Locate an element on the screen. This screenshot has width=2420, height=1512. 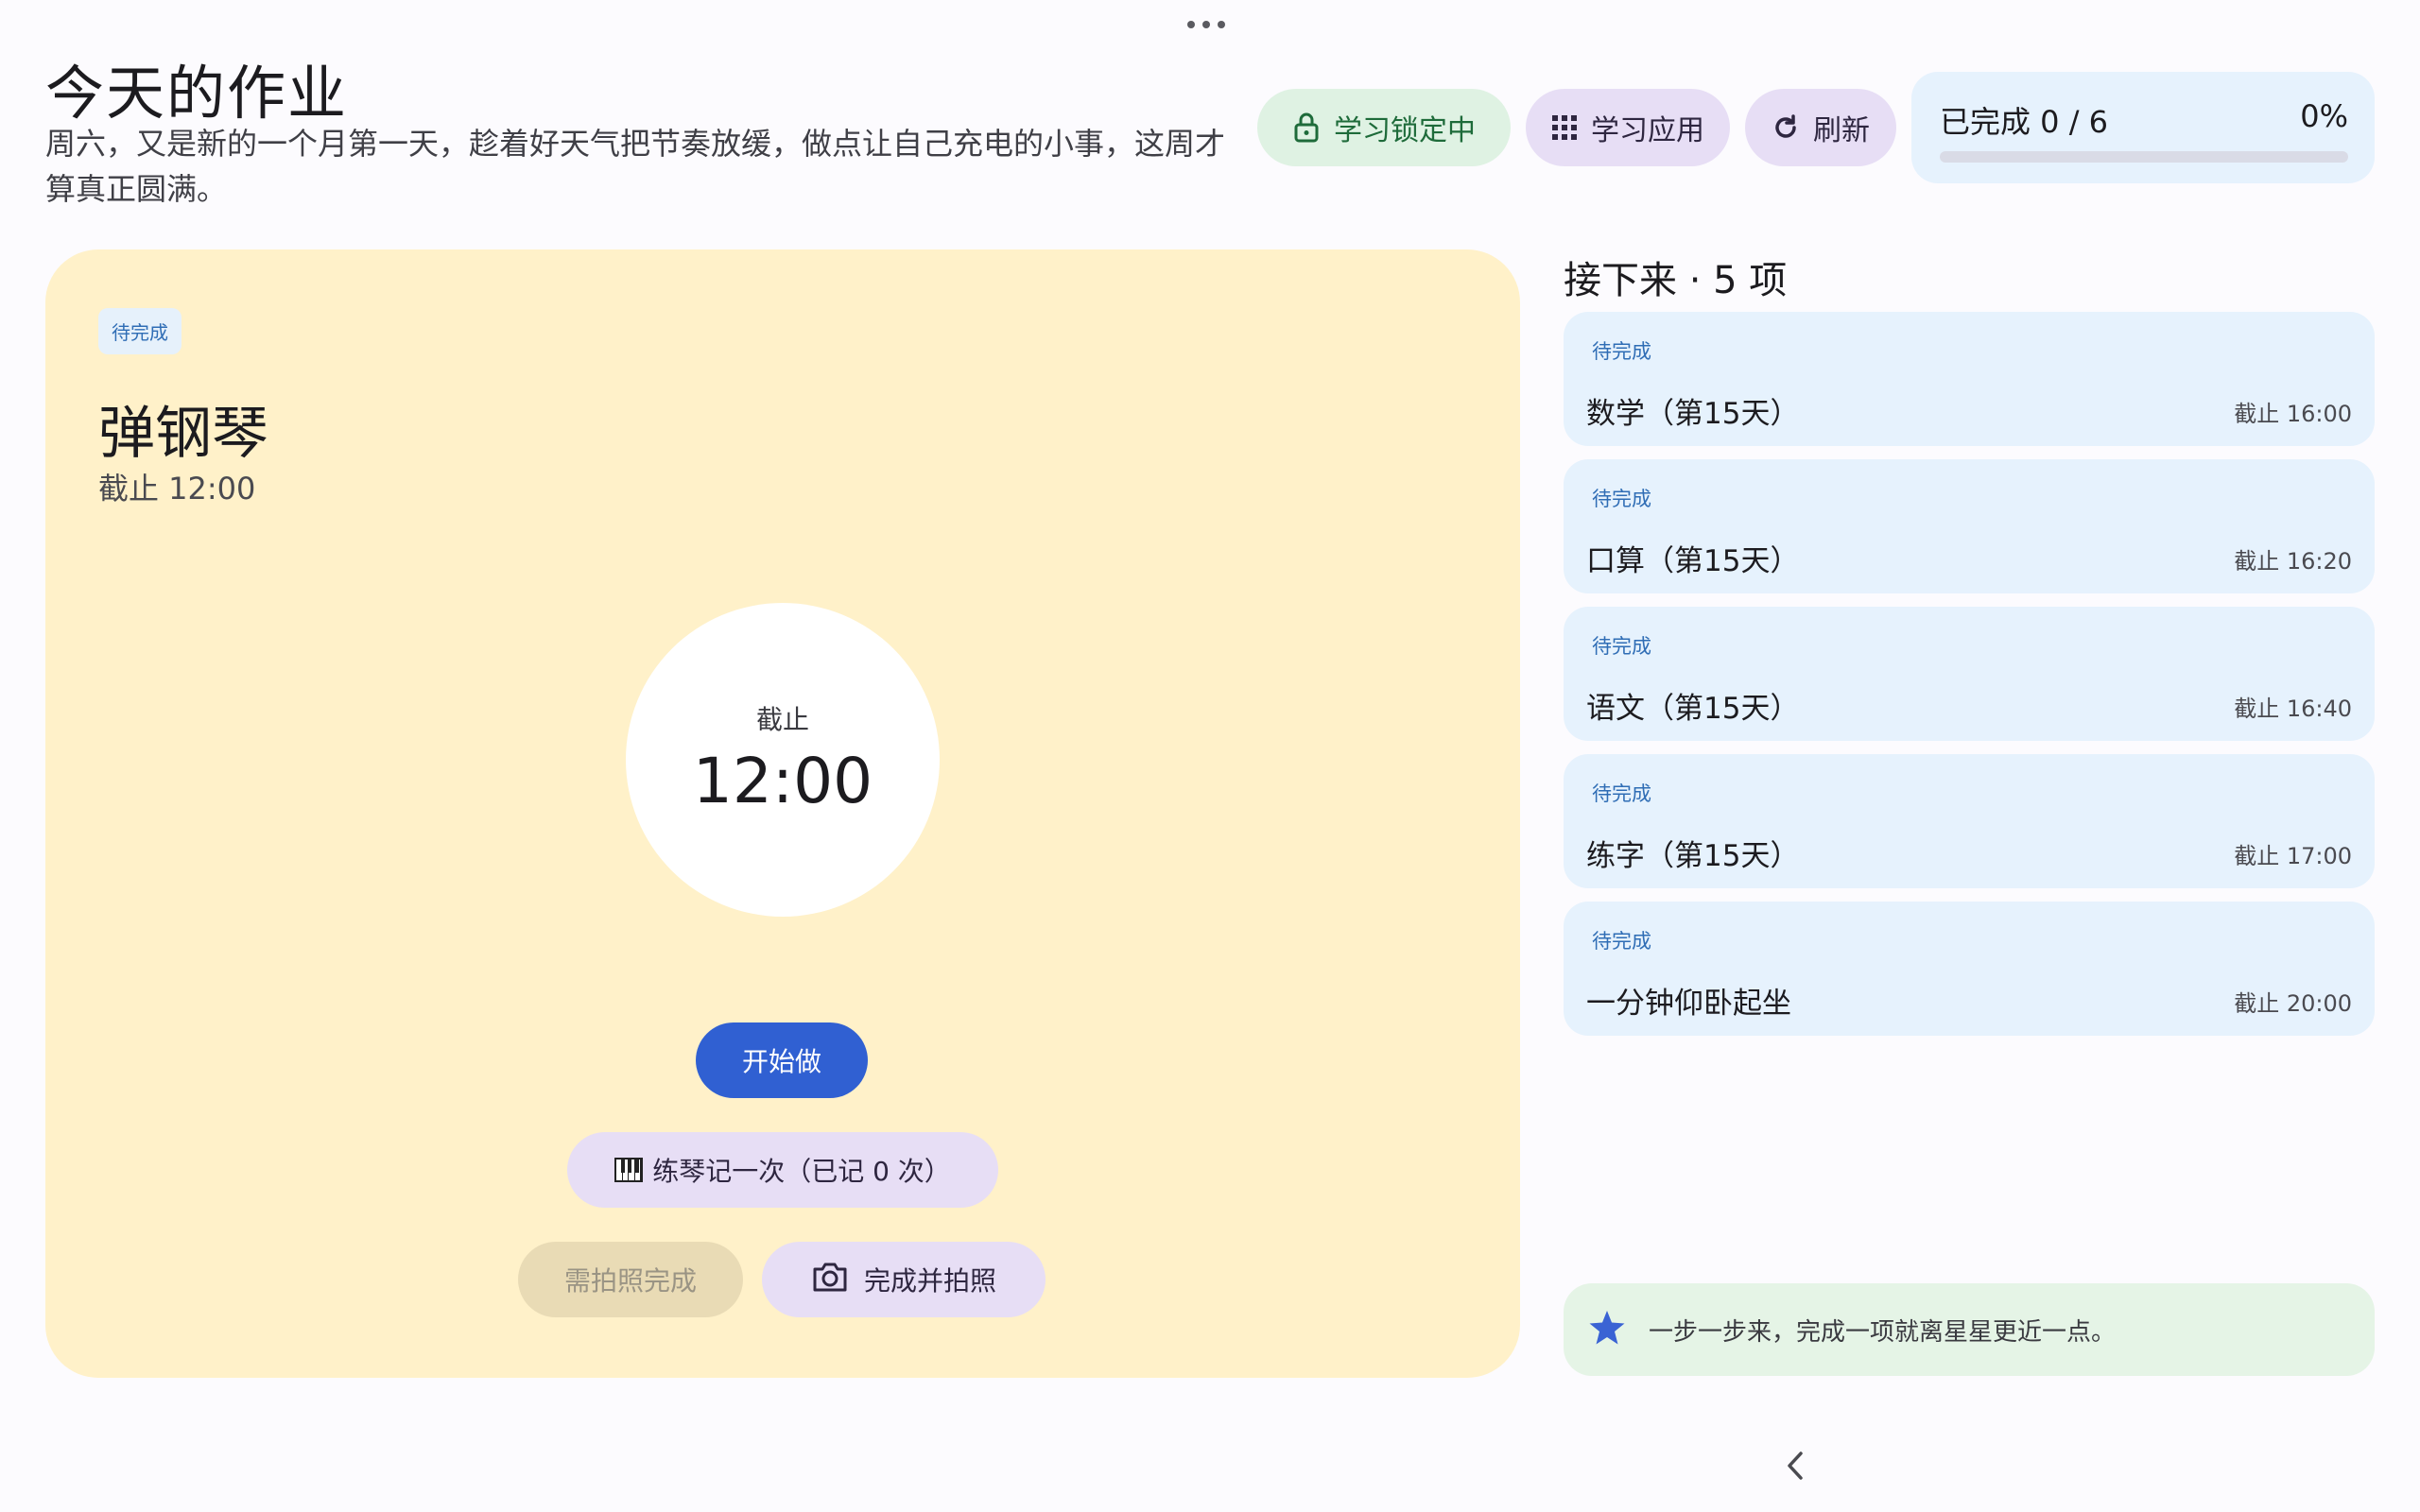
study-apps-button: 学习应用 is located at coordinates (1628, 127).